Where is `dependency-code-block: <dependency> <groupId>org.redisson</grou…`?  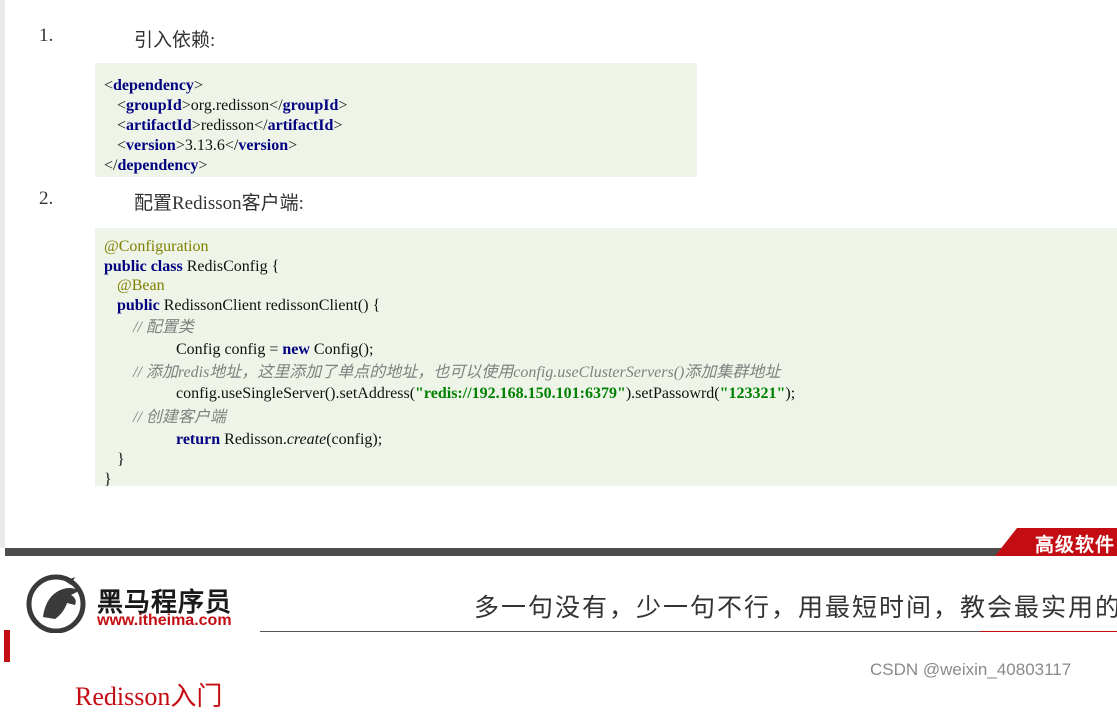 dependency-code-block: <dependency> <groupId>org.redisson</grou… is located at coordinates (396, 120).